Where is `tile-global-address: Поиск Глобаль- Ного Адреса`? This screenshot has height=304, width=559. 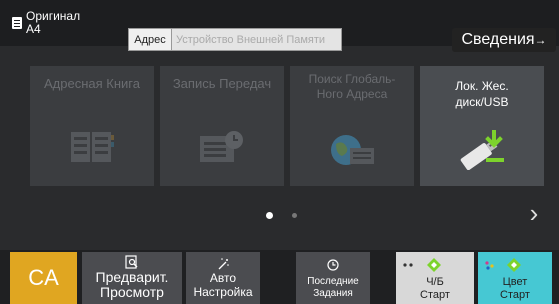 tile-global-address: Поиск Глобаль- Ного Адреса is located at coordinates (352, 126).